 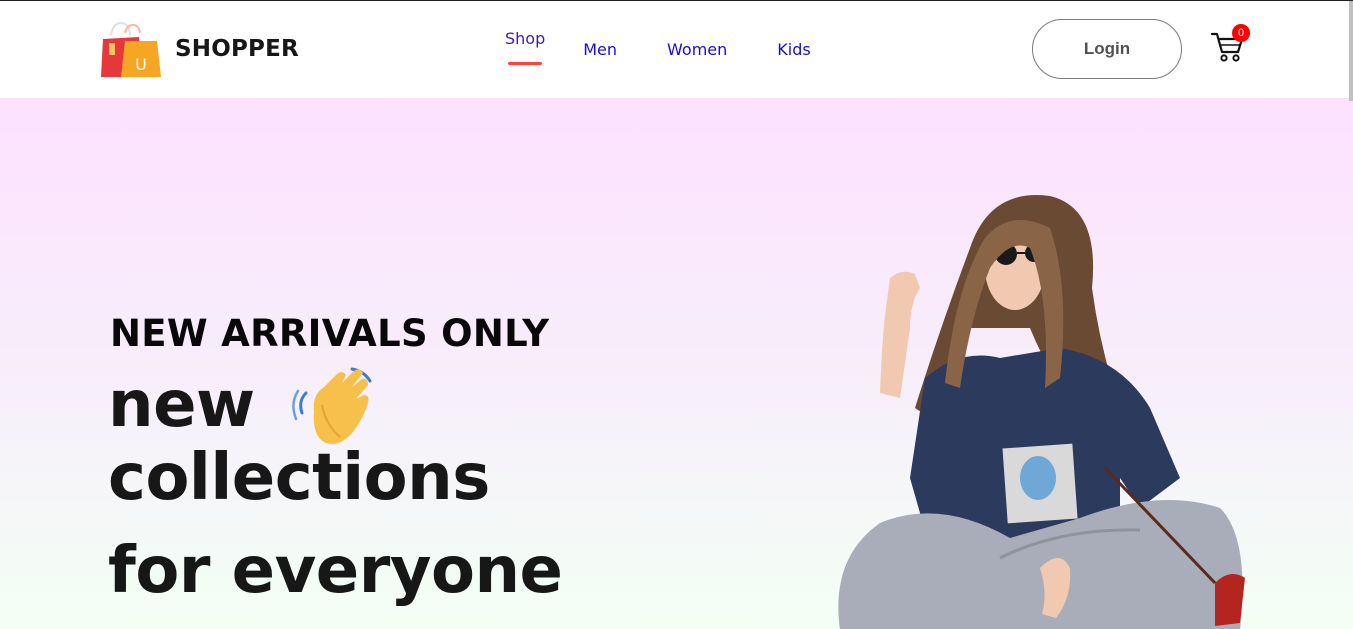 I want to click on cart-count-badge: 0, so click(x=1241, y=33).